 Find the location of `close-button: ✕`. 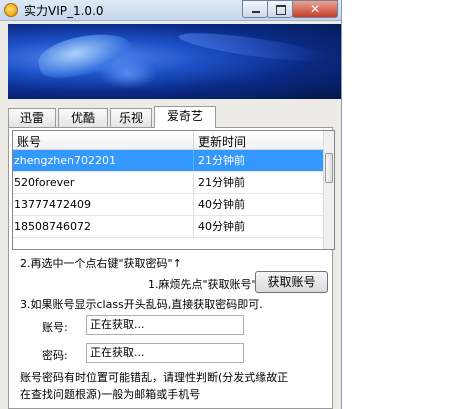

close-button: ✕ is located at coordinates (315, 9).